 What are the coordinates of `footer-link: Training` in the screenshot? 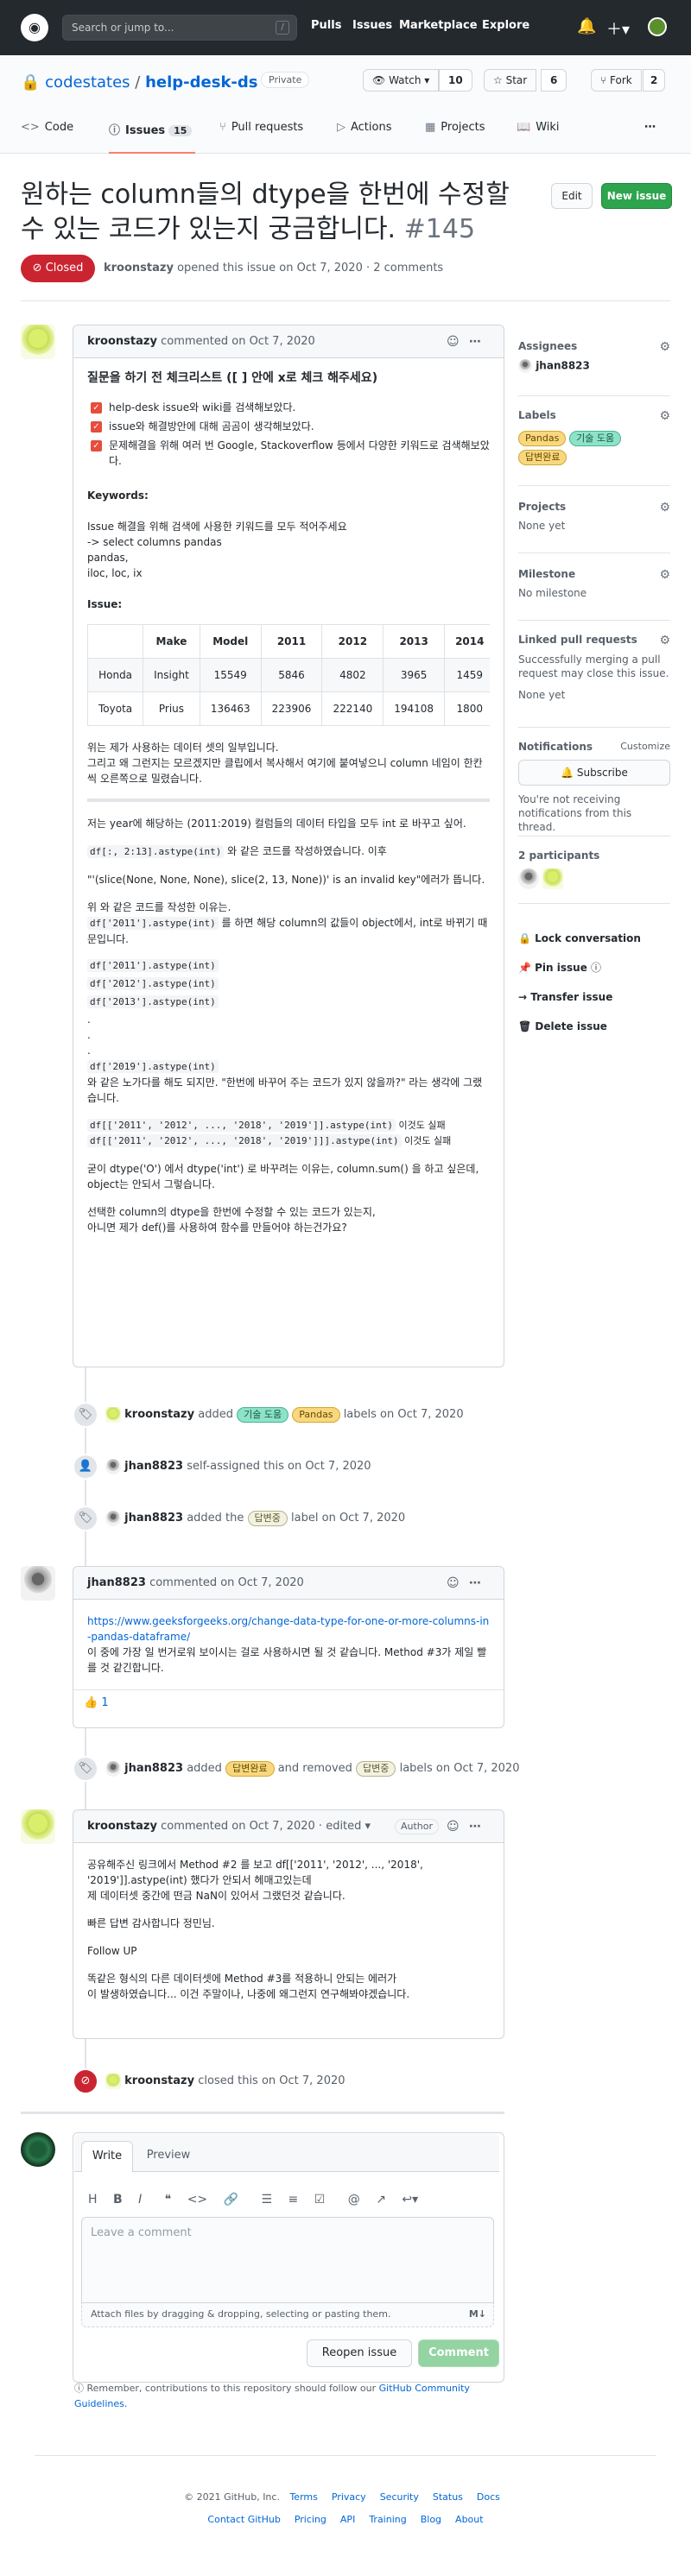 It's located at (387, 2519).